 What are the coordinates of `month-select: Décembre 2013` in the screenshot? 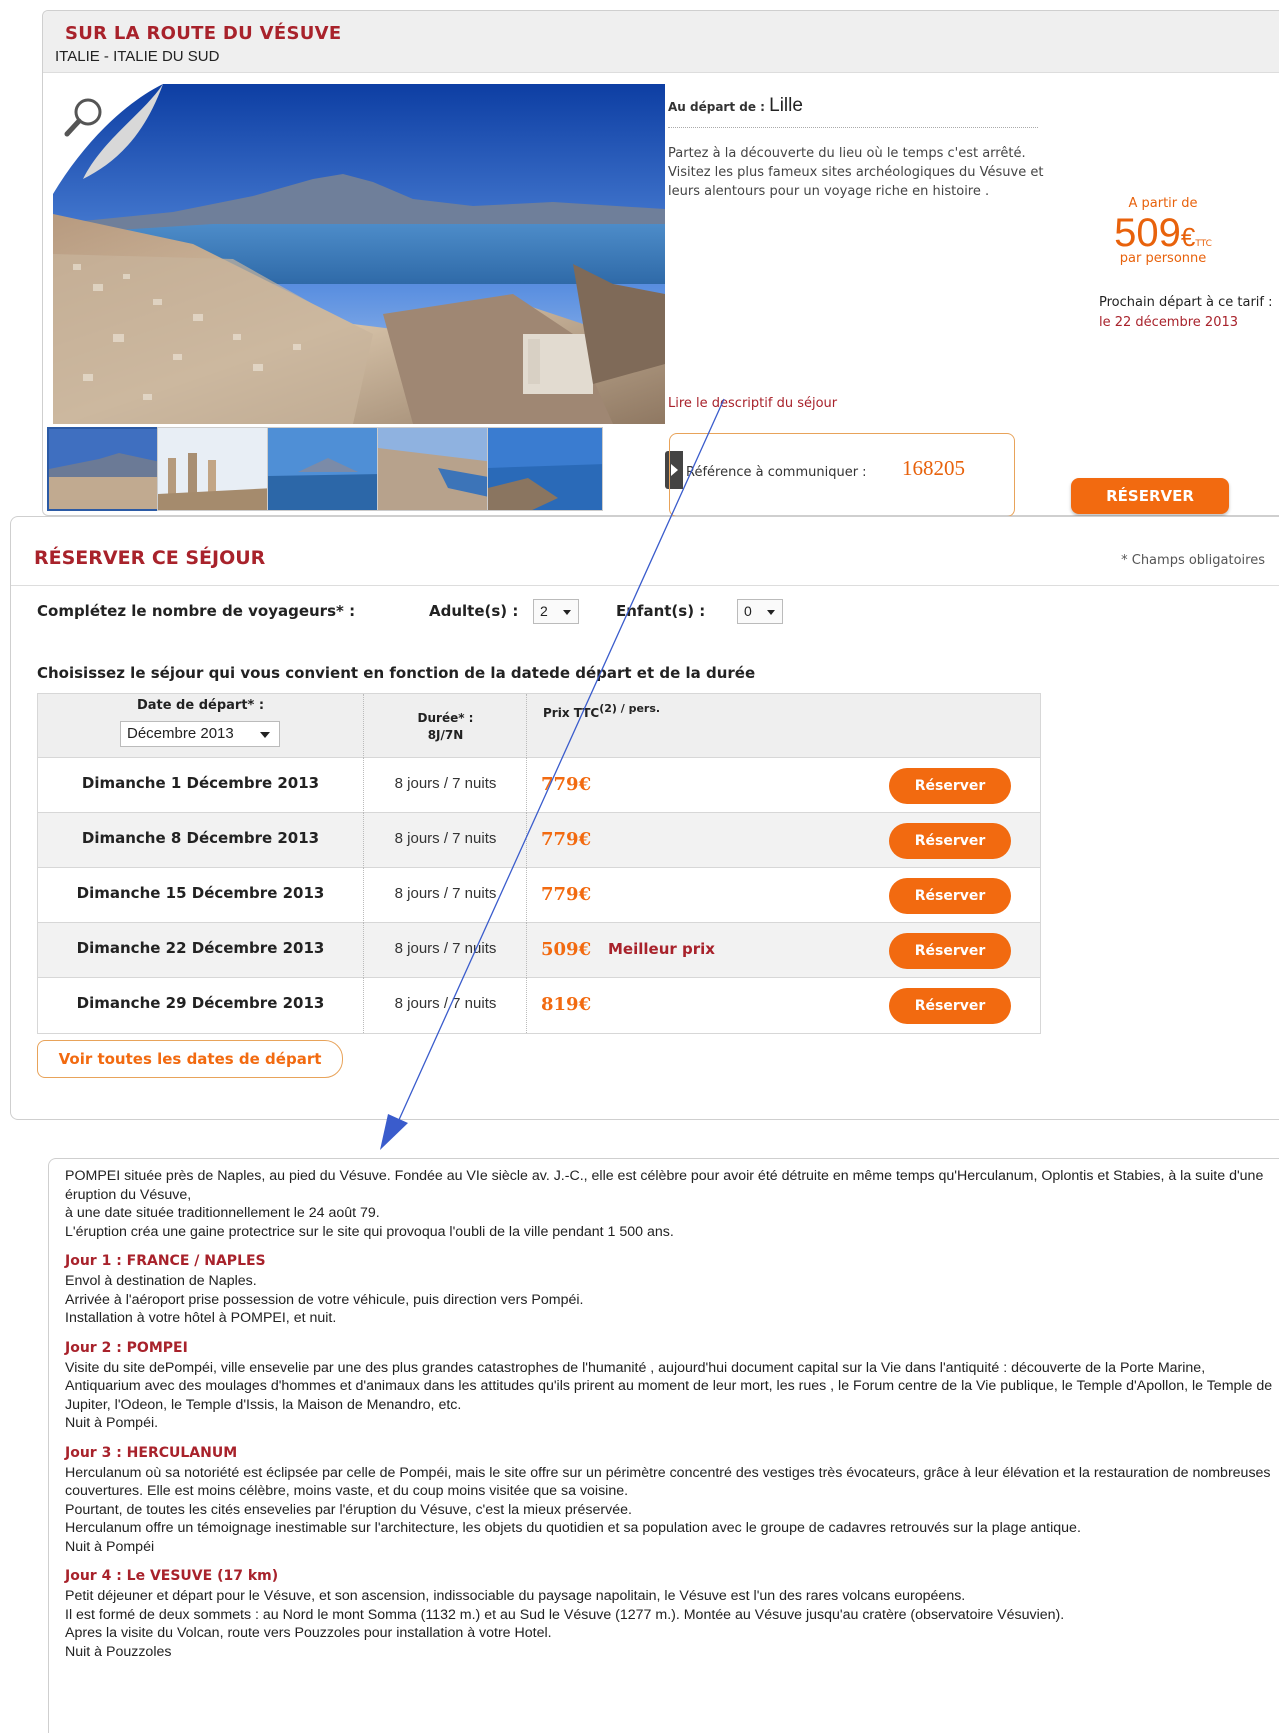 It's located at (200, 734).